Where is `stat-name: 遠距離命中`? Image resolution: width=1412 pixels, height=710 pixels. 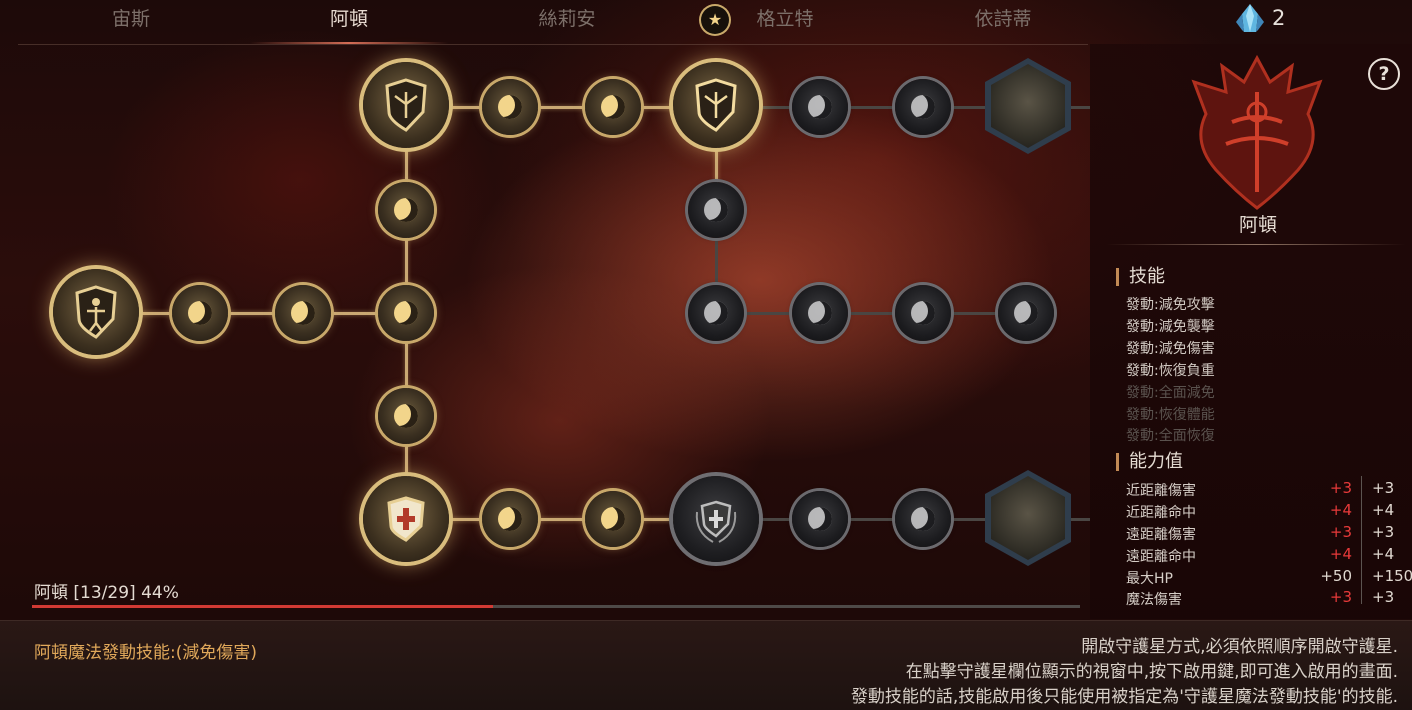 stat-name: 遠距離命中 is located at coordinates (1161, 557).